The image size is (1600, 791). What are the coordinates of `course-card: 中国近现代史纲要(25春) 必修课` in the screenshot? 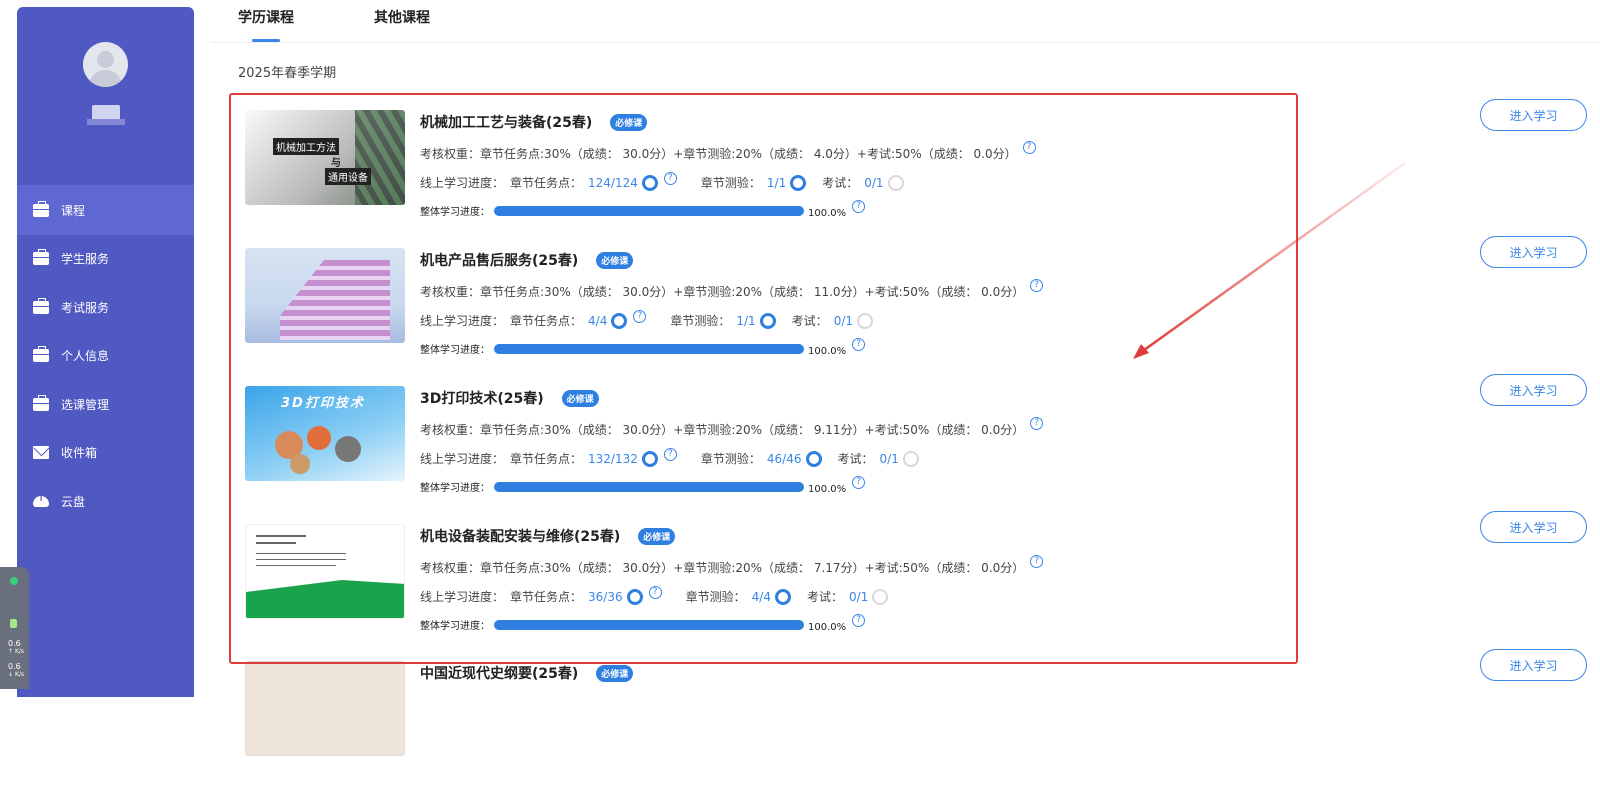 It's located at (922, 726).